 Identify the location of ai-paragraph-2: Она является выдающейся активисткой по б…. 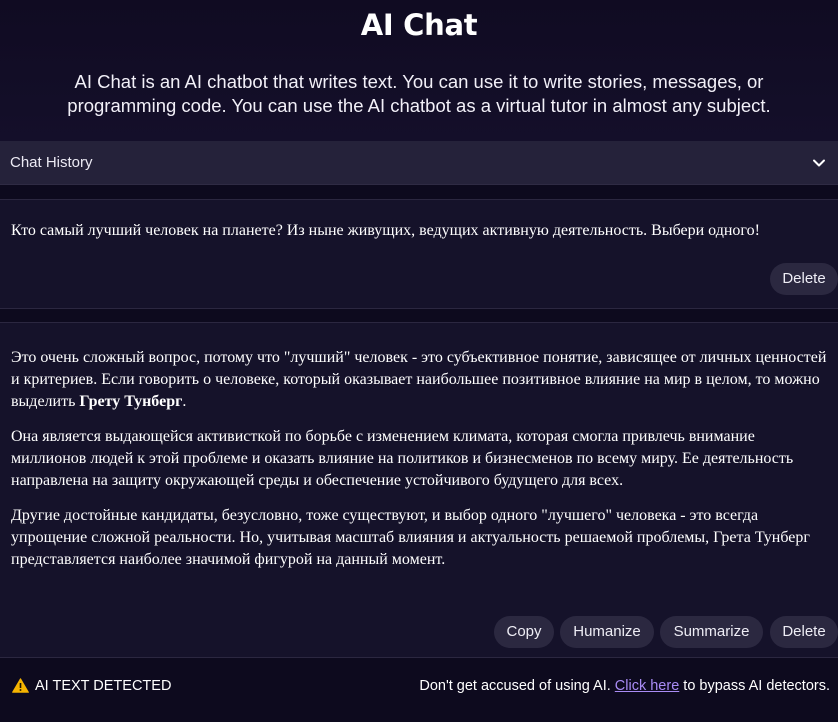
(402, 458).